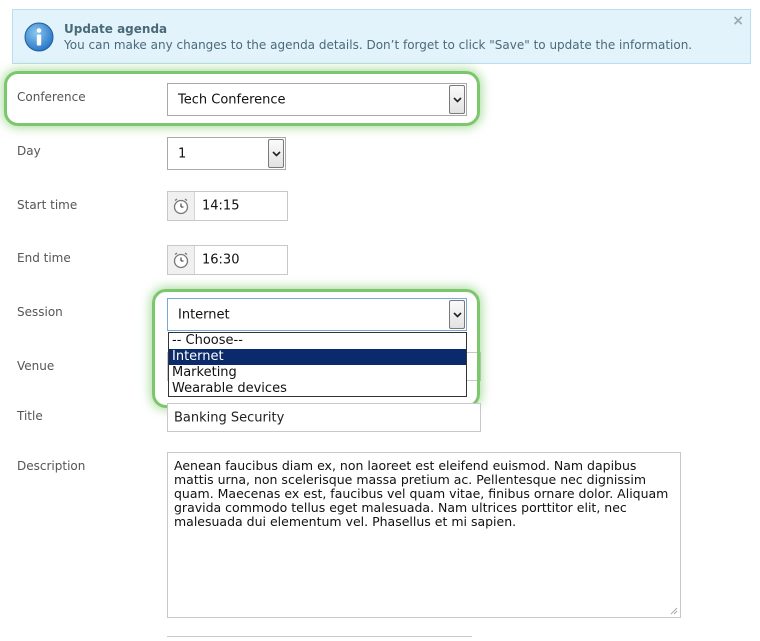  Describe the element at coordinates (317, 389) in the screenshot. I see `session-option: Wearable devices` at that location.